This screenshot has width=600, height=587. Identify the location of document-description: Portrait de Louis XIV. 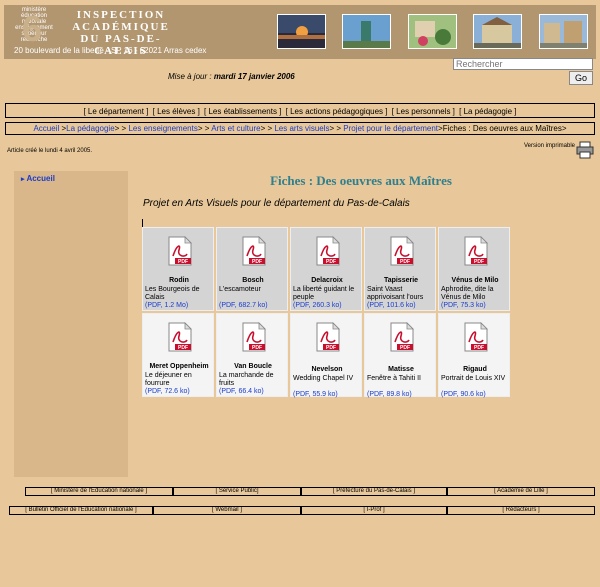
(473, 378).